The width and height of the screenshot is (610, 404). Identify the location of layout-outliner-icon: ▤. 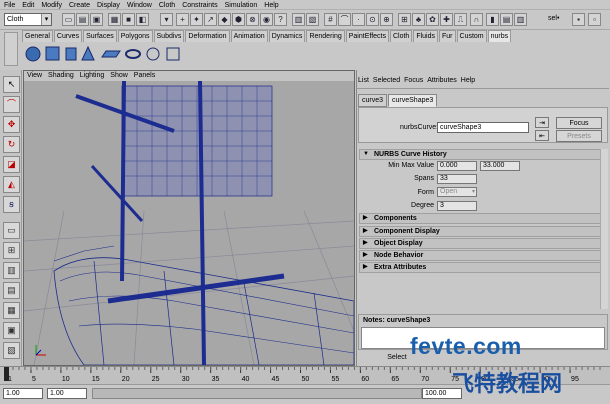
(11, 290).